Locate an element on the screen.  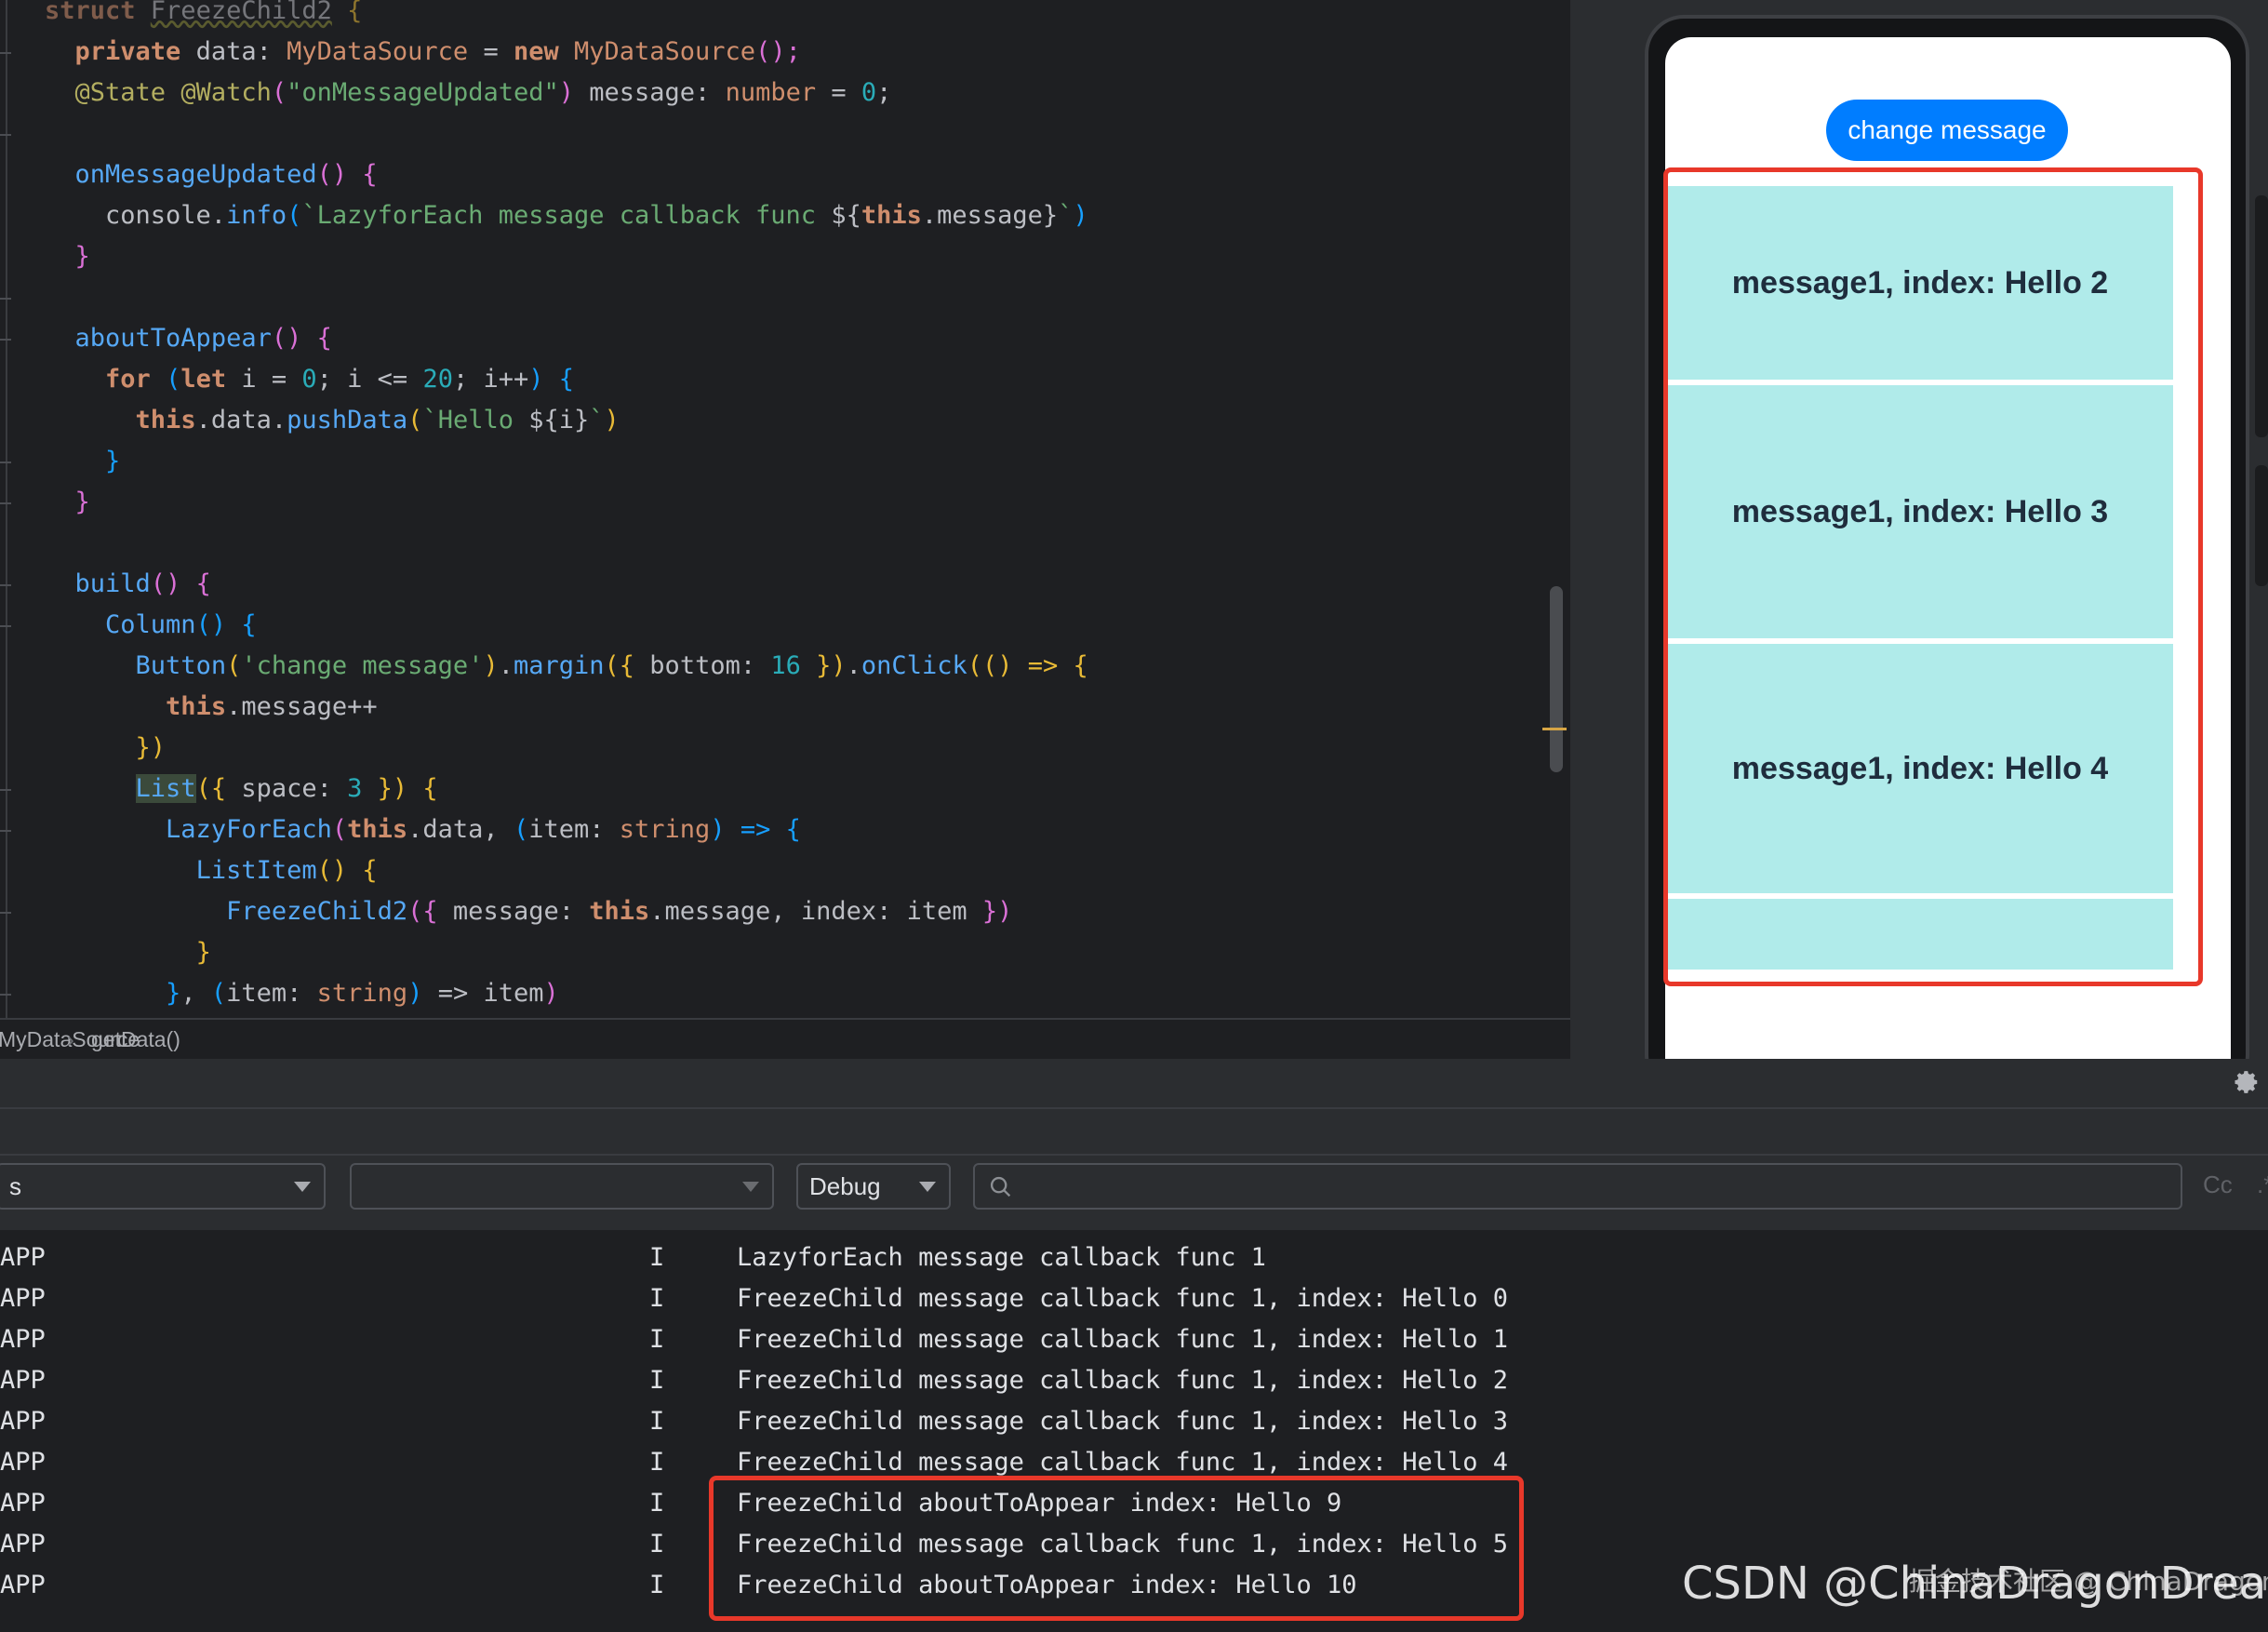
code-token: message: is located at coordinates (650, 92).